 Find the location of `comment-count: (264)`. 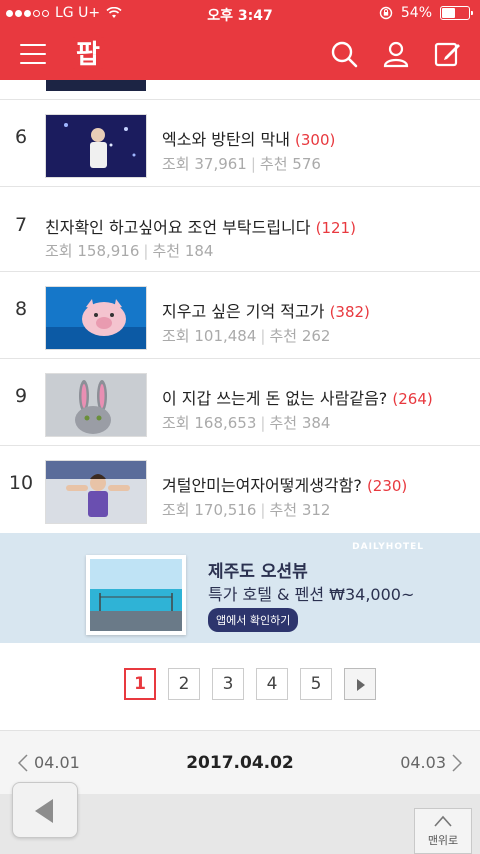

comment-count: (264) is located at coordinates (412, 399).